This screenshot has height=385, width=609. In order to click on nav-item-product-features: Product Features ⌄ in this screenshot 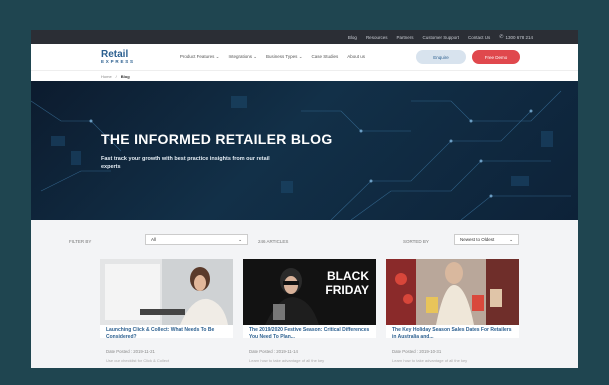, I will do `click(200, 57)`.